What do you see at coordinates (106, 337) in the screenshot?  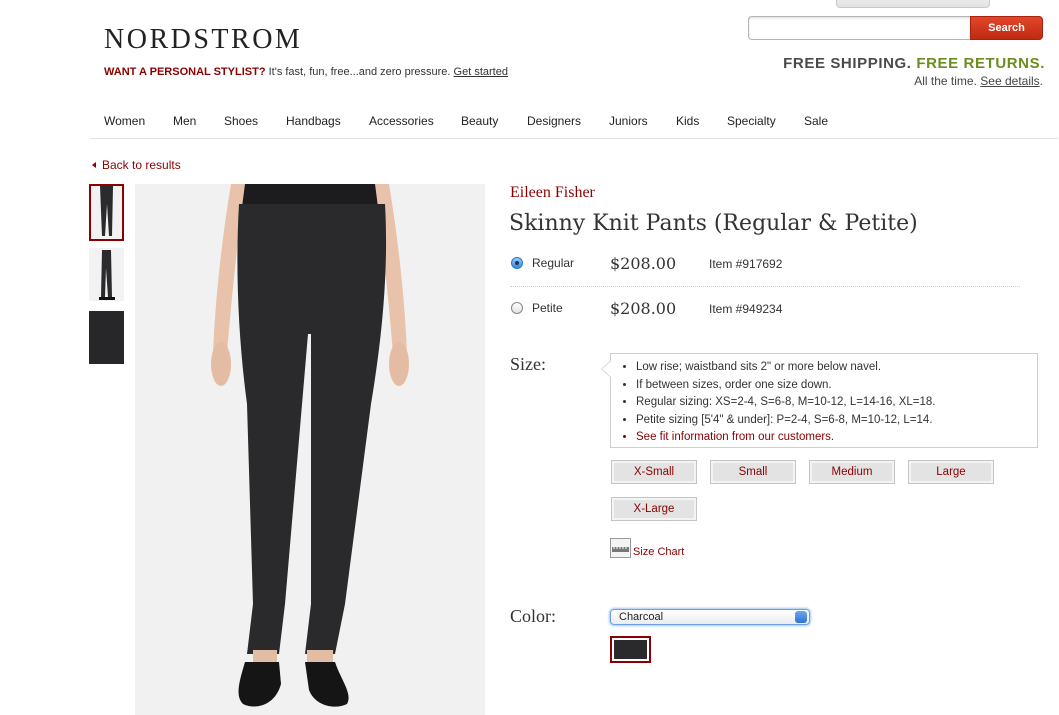 I see `thumbnail-fabric` at bounding box center [106, 337].